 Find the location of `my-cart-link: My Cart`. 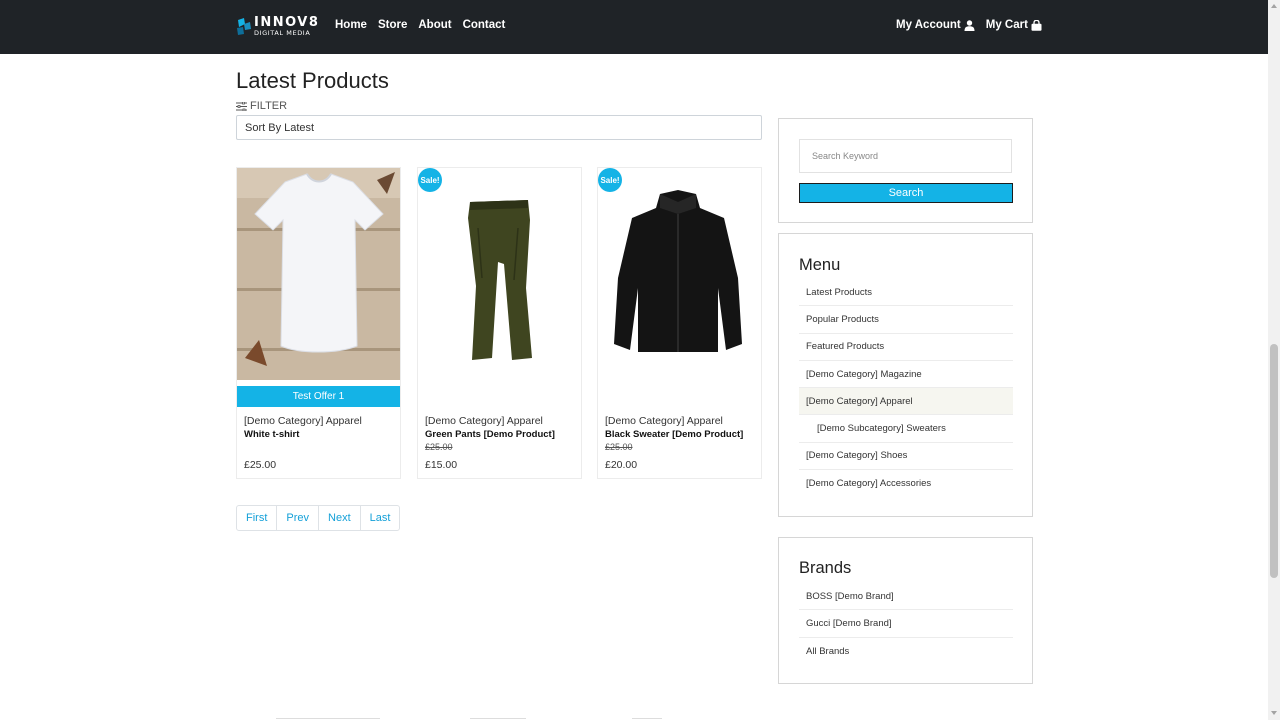

my-cart-link: My Cart is located at coordinates (1014, 25).